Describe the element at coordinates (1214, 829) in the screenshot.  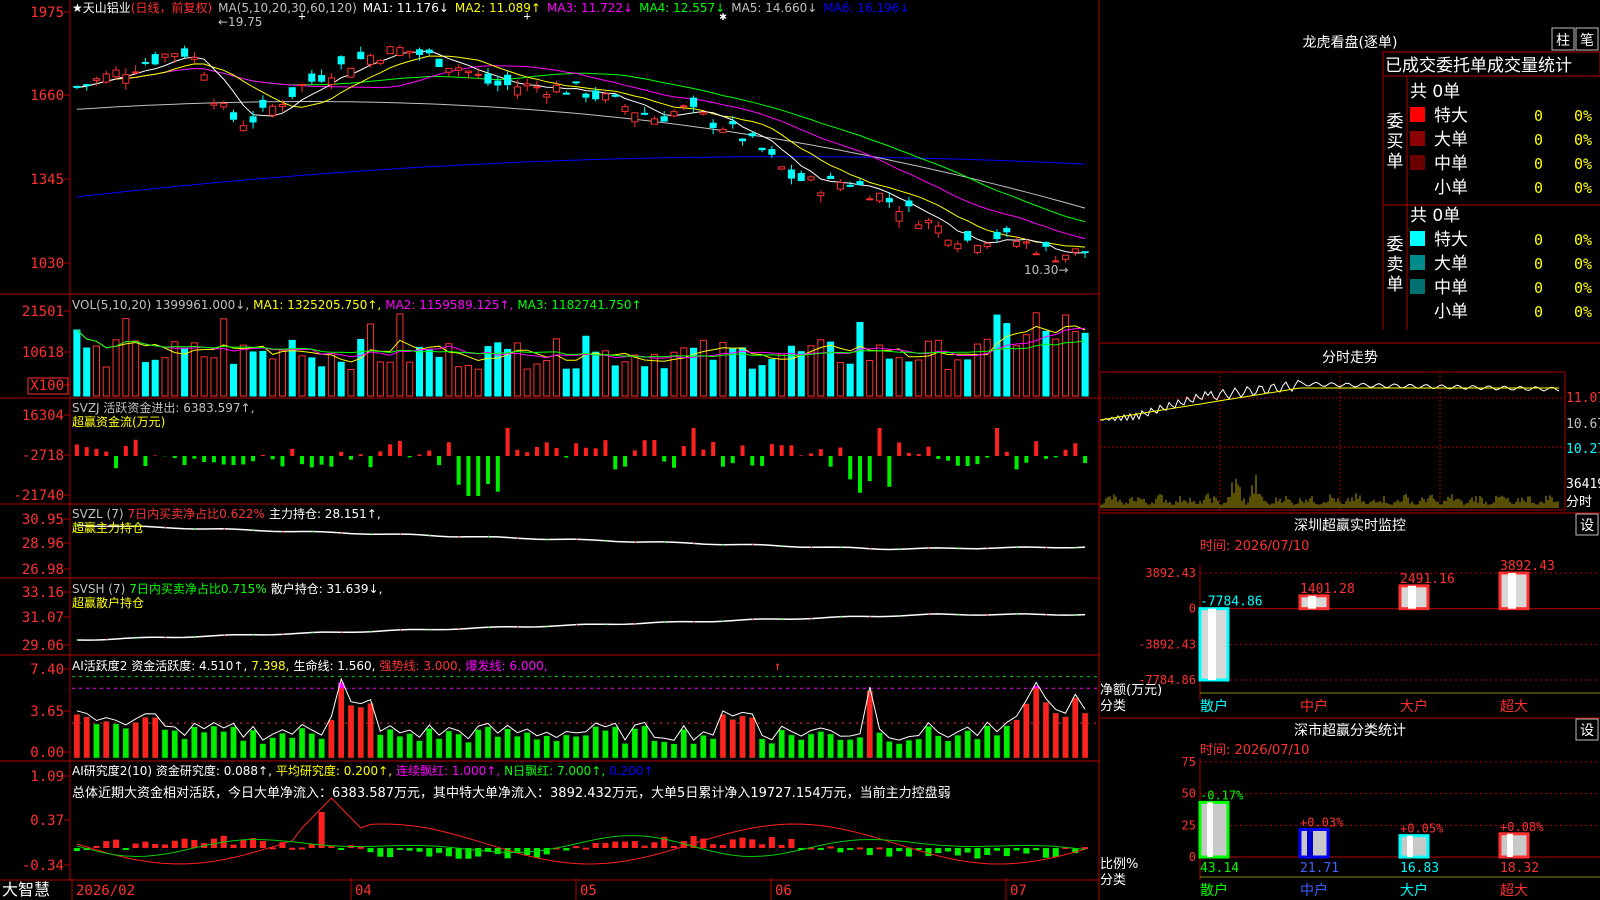
I see `classify-bar` at that location.